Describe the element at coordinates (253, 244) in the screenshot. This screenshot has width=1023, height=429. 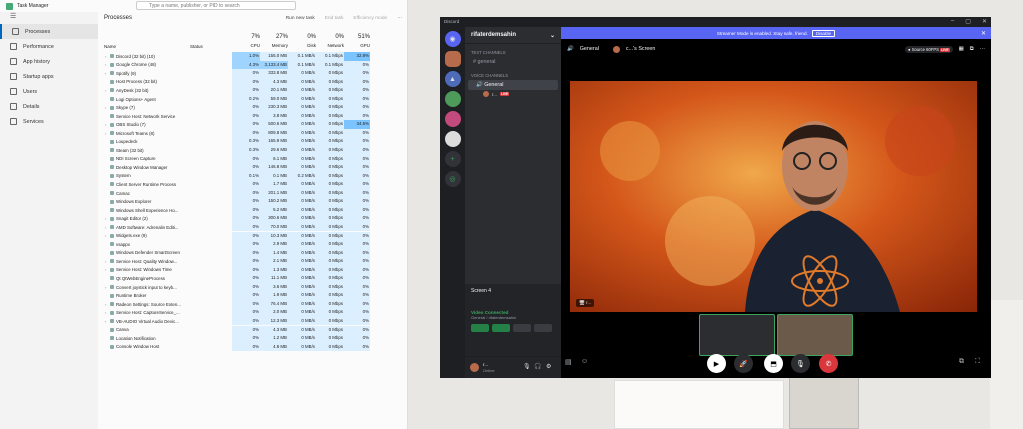
I see `table-row: vsappx 0% 2.9 MB 0 MB/s 0 Mbps 0%` at that location.